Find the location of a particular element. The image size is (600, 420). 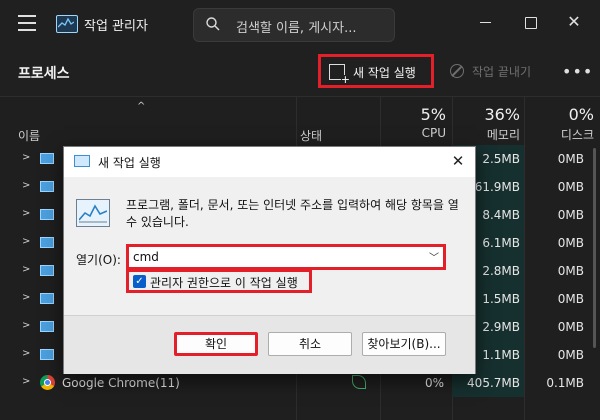

ok-button: 확인 is located at coordinates (216, 344).